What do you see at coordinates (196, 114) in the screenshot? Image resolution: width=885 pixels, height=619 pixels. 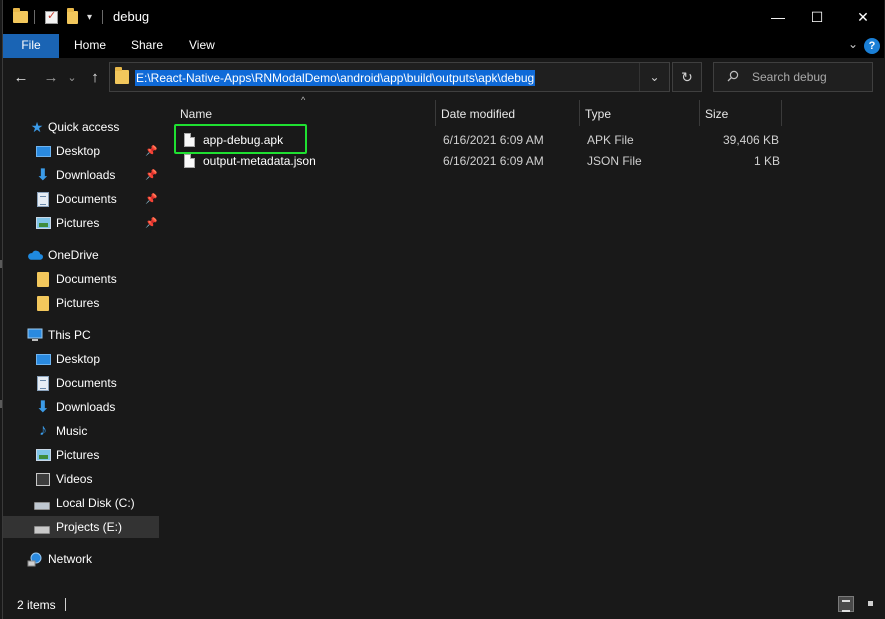 I see `column-header-name: Name` at bounding box center [196, 114].